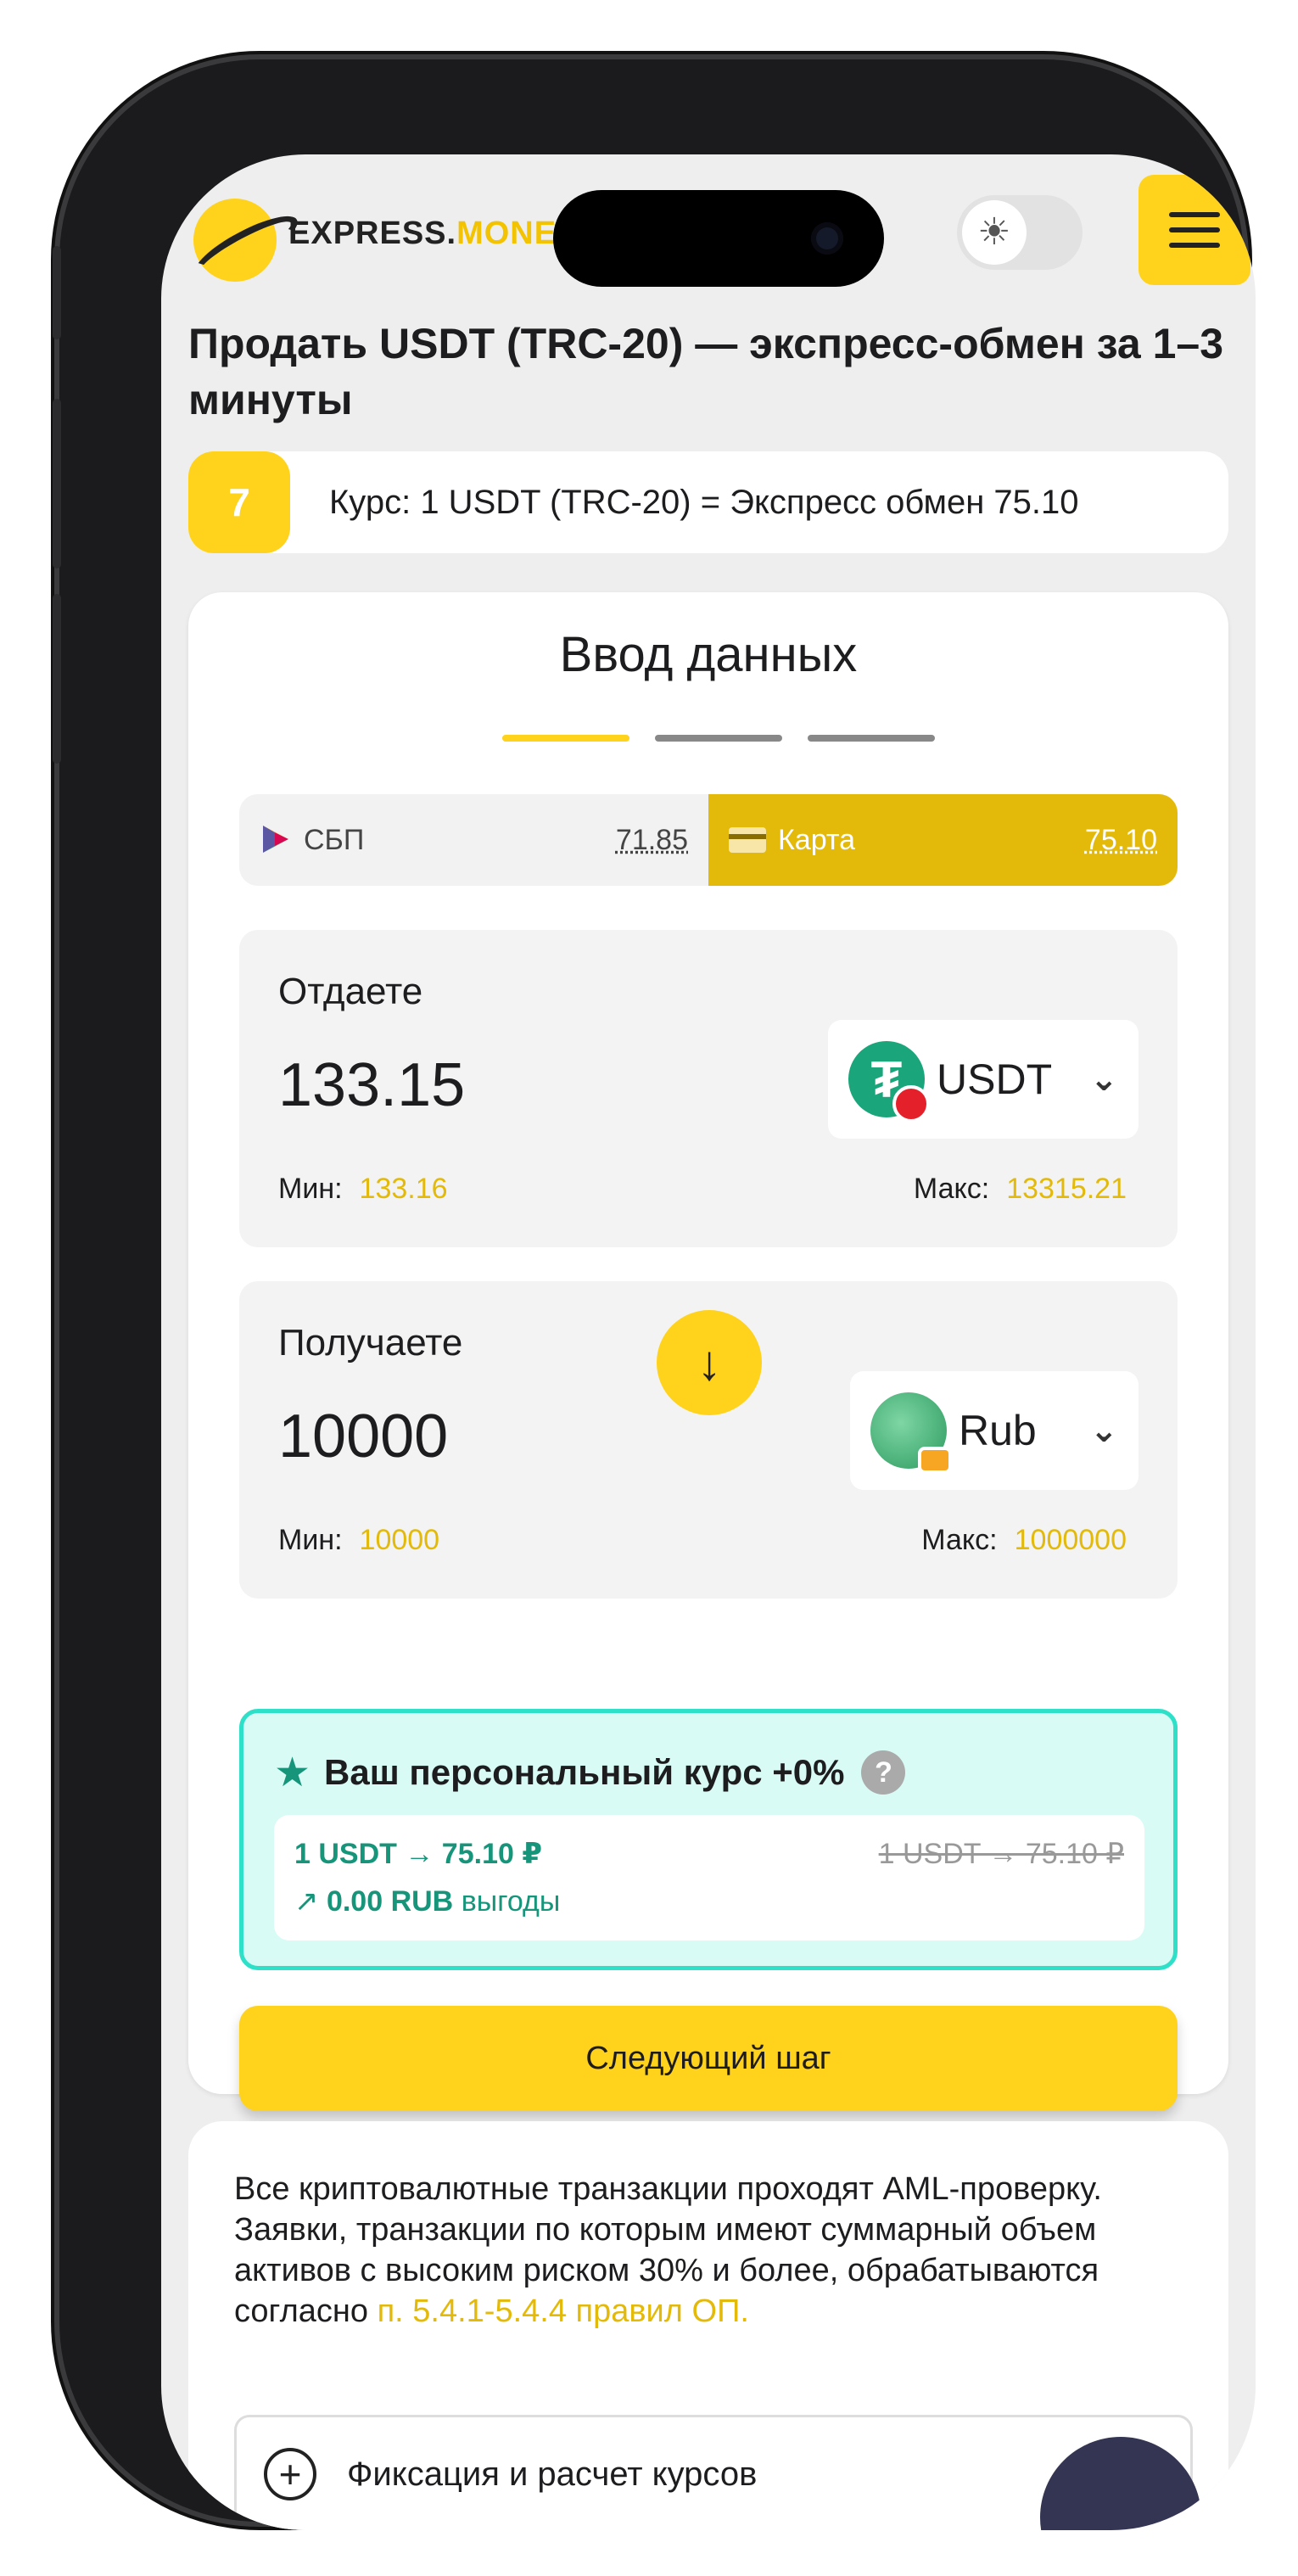 This screenshot has width=1298, height=2576. What do you see at coordinates (998, 1431) in the screenshot?
I see `receive-currency-name: Rub` at bounding box center [998, 1431].